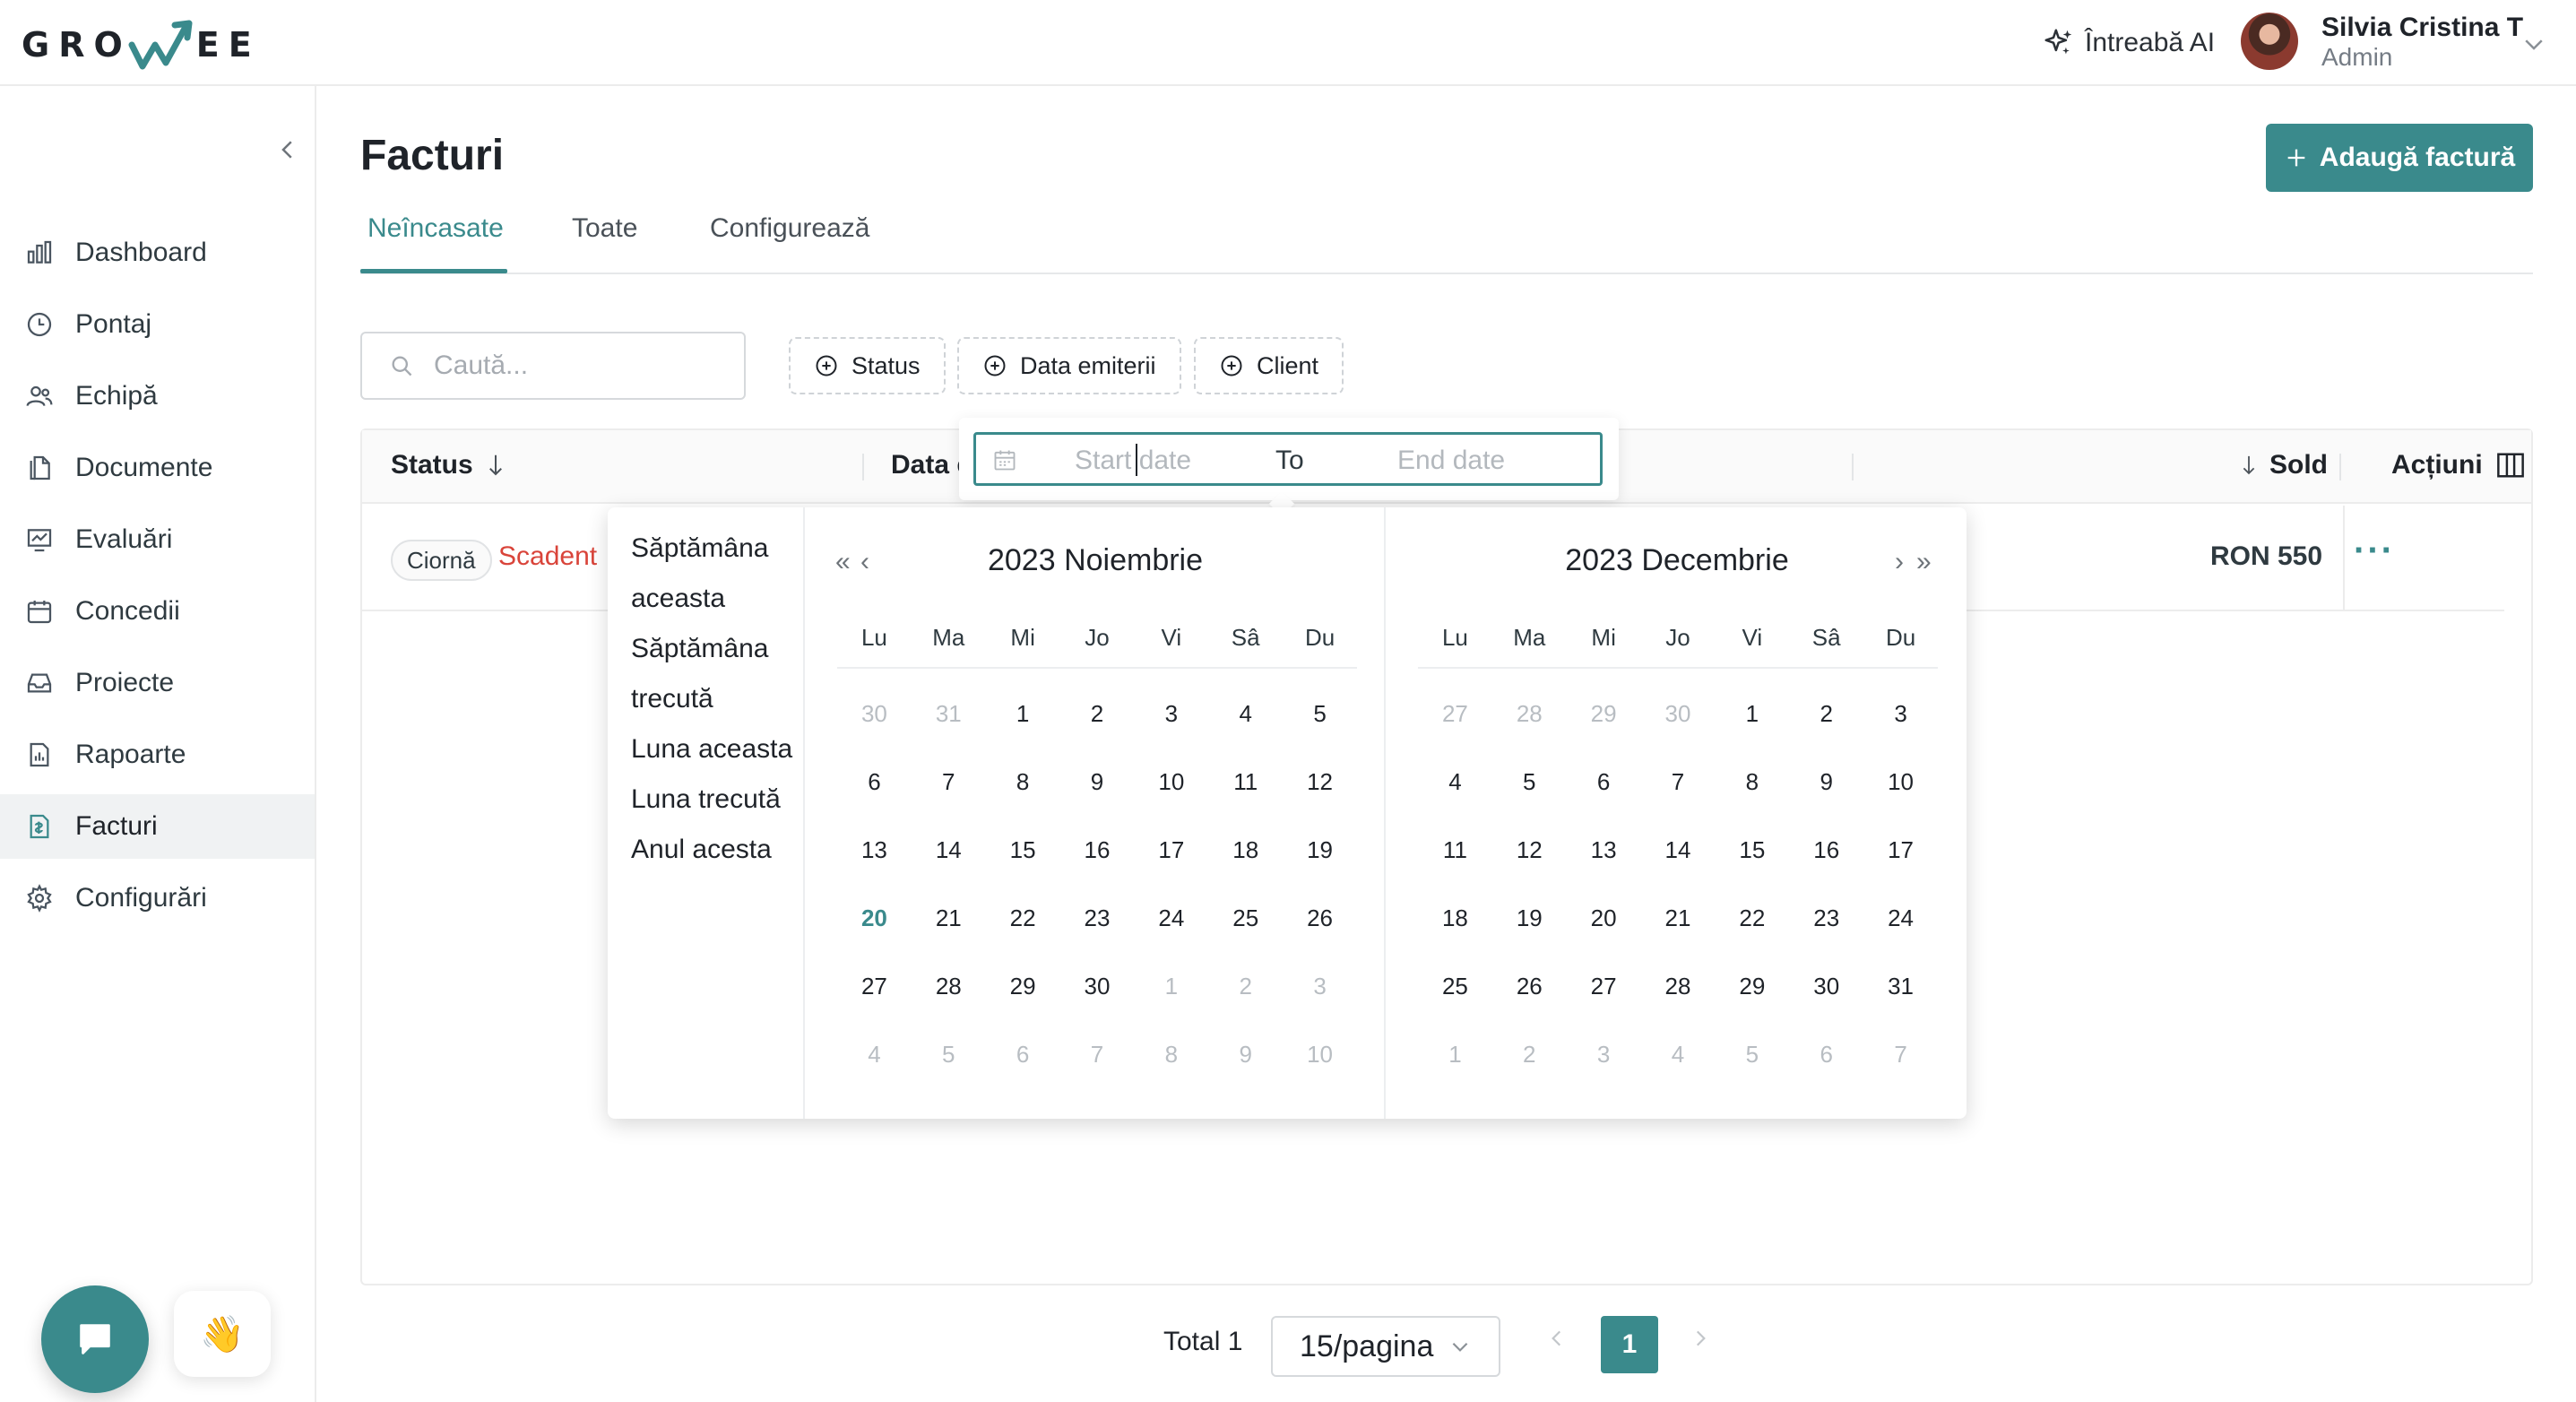  What do you see at coordinates (2374, 551) in the screenshot?
I see `row-actions-button: ···` at bounding box center [2374, 551].